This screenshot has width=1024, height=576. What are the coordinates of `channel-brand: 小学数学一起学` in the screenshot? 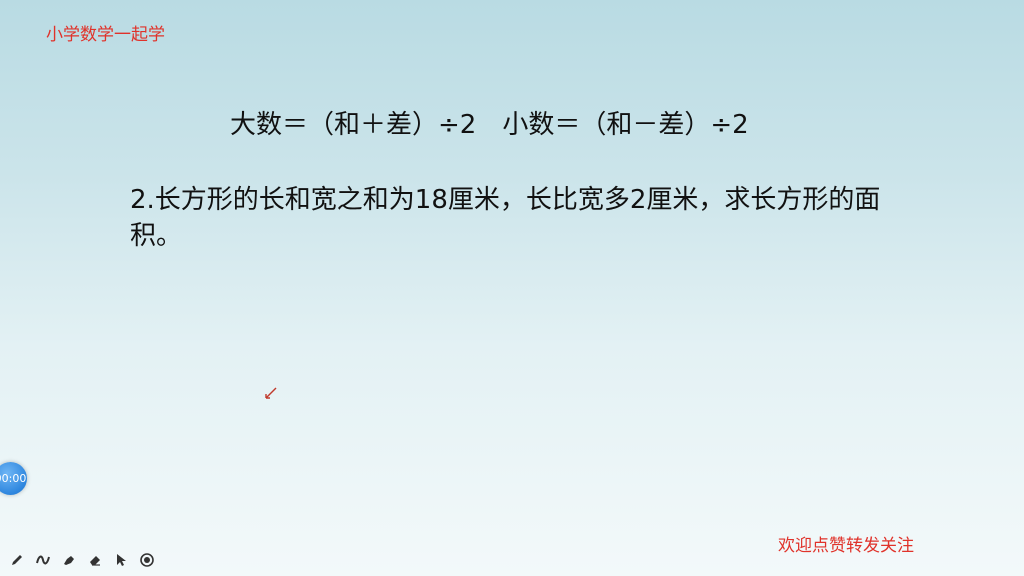 It's located at (105, 35).